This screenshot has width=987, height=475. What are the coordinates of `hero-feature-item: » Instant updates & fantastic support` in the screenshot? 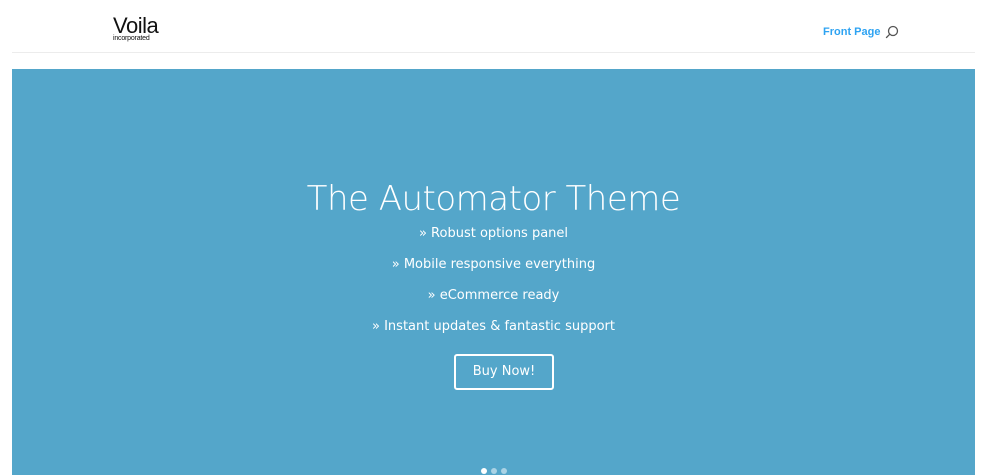 It's located at (493, 326).